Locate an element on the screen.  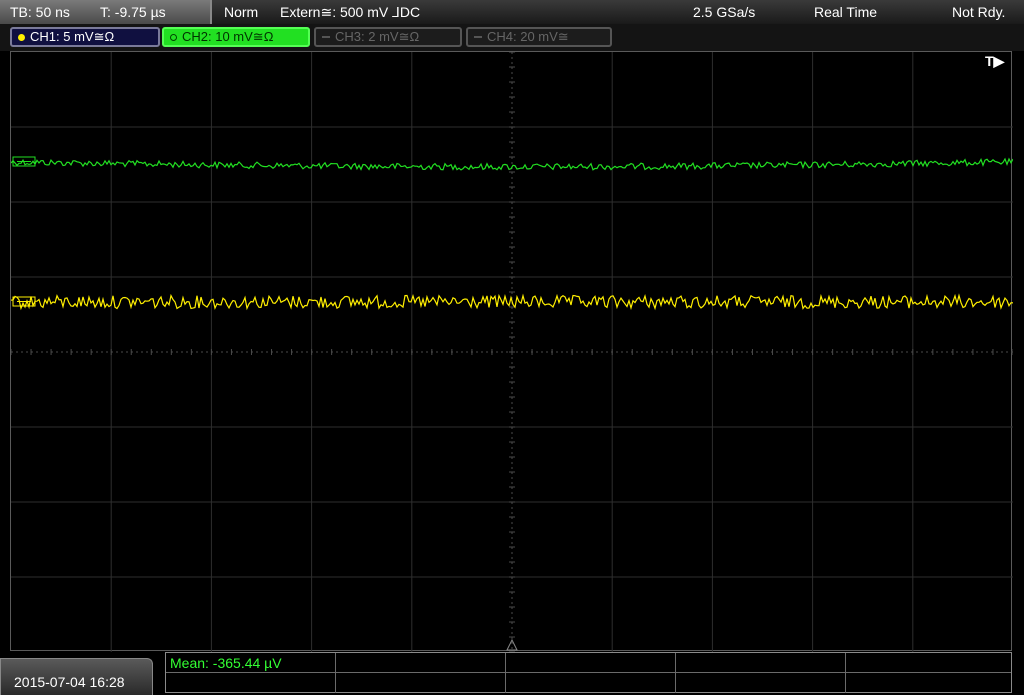
datetime-panel: 2015-07-04 16:28 is located at coordinates (76, 676).